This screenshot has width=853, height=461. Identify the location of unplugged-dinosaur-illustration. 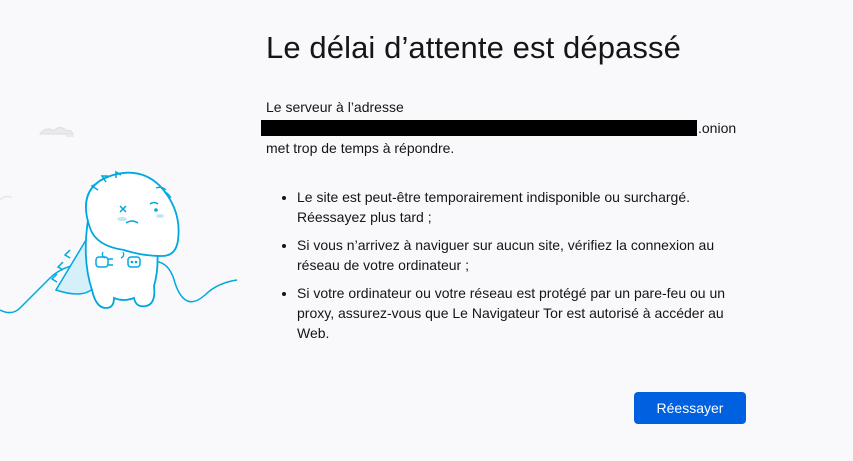
(119, 220).